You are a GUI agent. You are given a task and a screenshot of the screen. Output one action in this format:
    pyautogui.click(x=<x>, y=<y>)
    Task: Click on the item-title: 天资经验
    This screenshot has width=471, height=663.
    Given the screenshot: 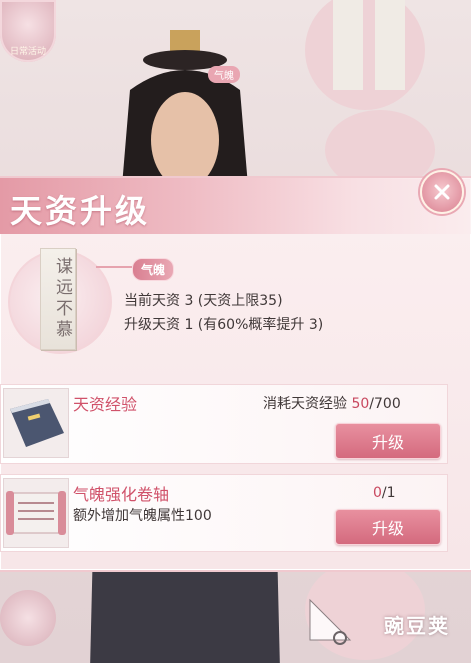 What is the action you would take?
    pyautogui.click(x=105, y=404)
    